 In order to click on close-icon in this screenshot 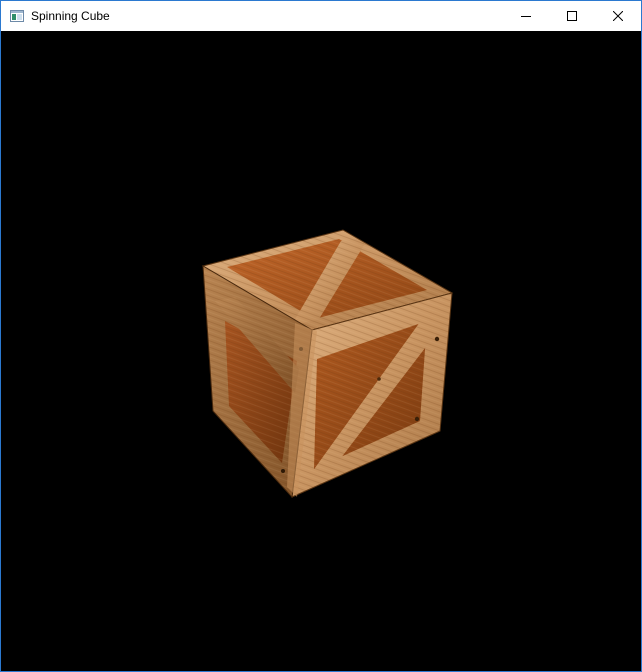, I will do `click(618, 16)`.